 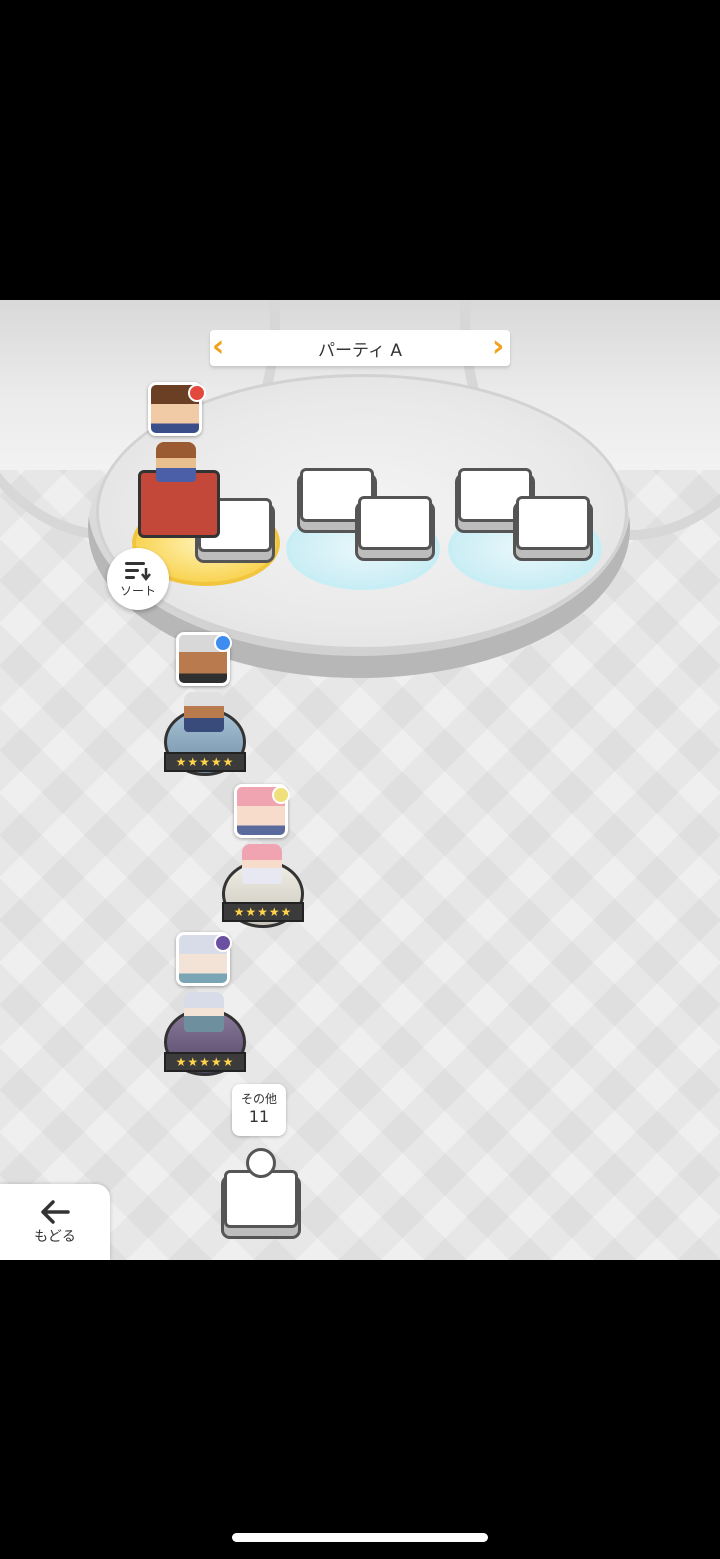 I want to click on roster-2-character, so click(x=262, y=864).